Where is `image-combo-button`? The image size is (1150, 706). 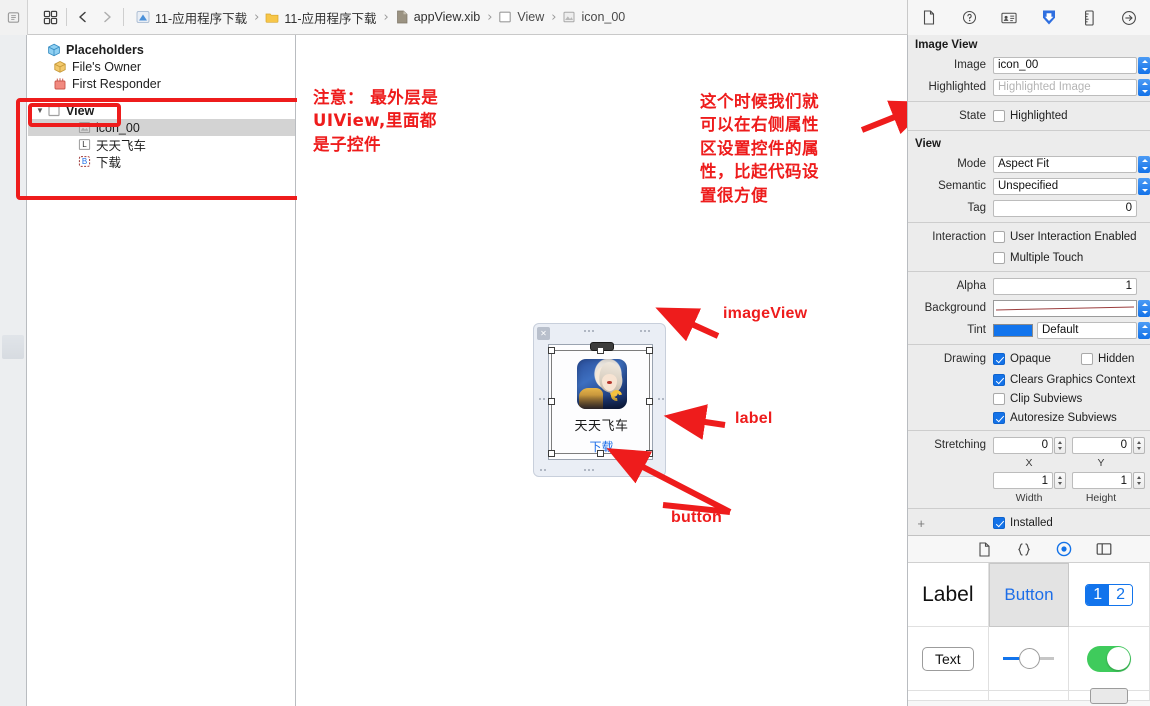
image-combo-button is located at coordinates (1144, 65).